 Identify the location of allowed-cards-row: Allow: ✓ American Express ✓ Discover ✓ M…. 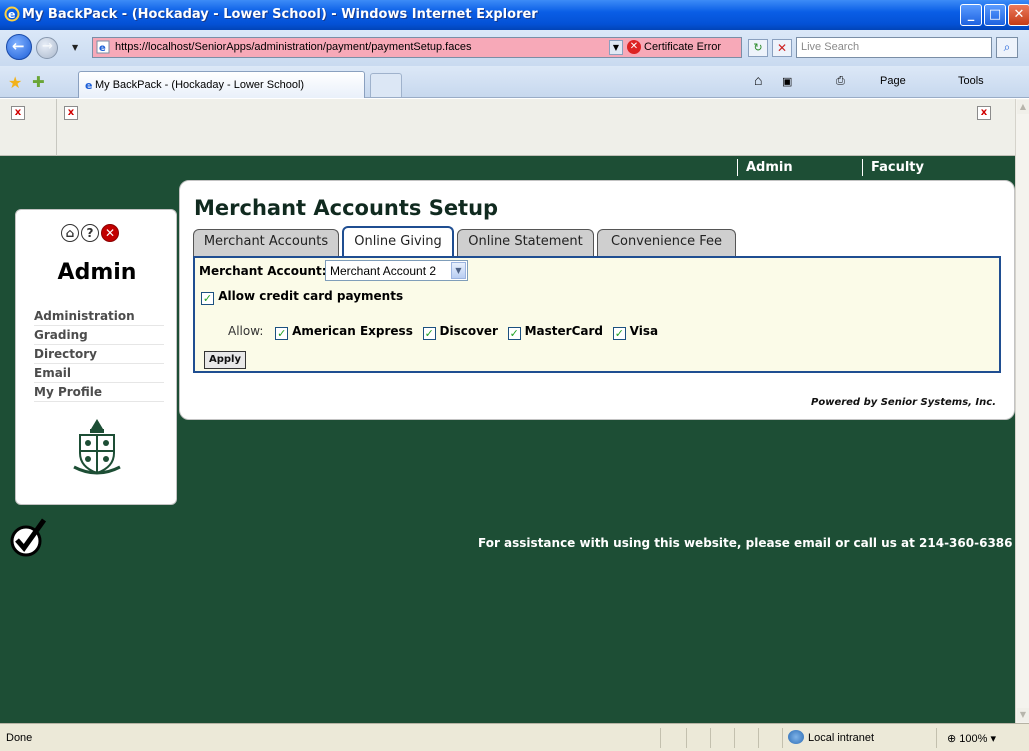
(446, 332).